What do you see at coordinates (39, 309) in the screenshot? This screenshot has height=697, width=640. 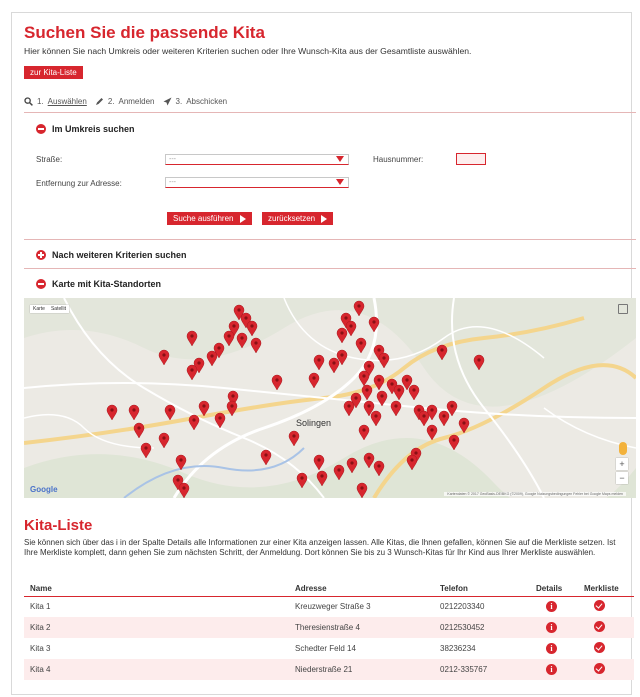 I see `map-toggle-map: Karte` at bounding box center [39, 309].